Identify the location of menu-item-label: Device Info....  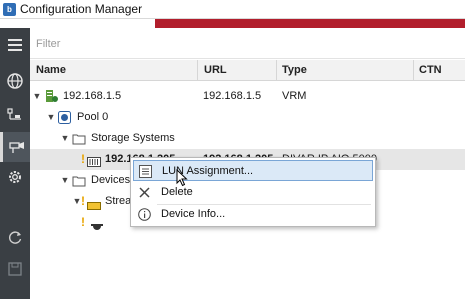
(193, 214).